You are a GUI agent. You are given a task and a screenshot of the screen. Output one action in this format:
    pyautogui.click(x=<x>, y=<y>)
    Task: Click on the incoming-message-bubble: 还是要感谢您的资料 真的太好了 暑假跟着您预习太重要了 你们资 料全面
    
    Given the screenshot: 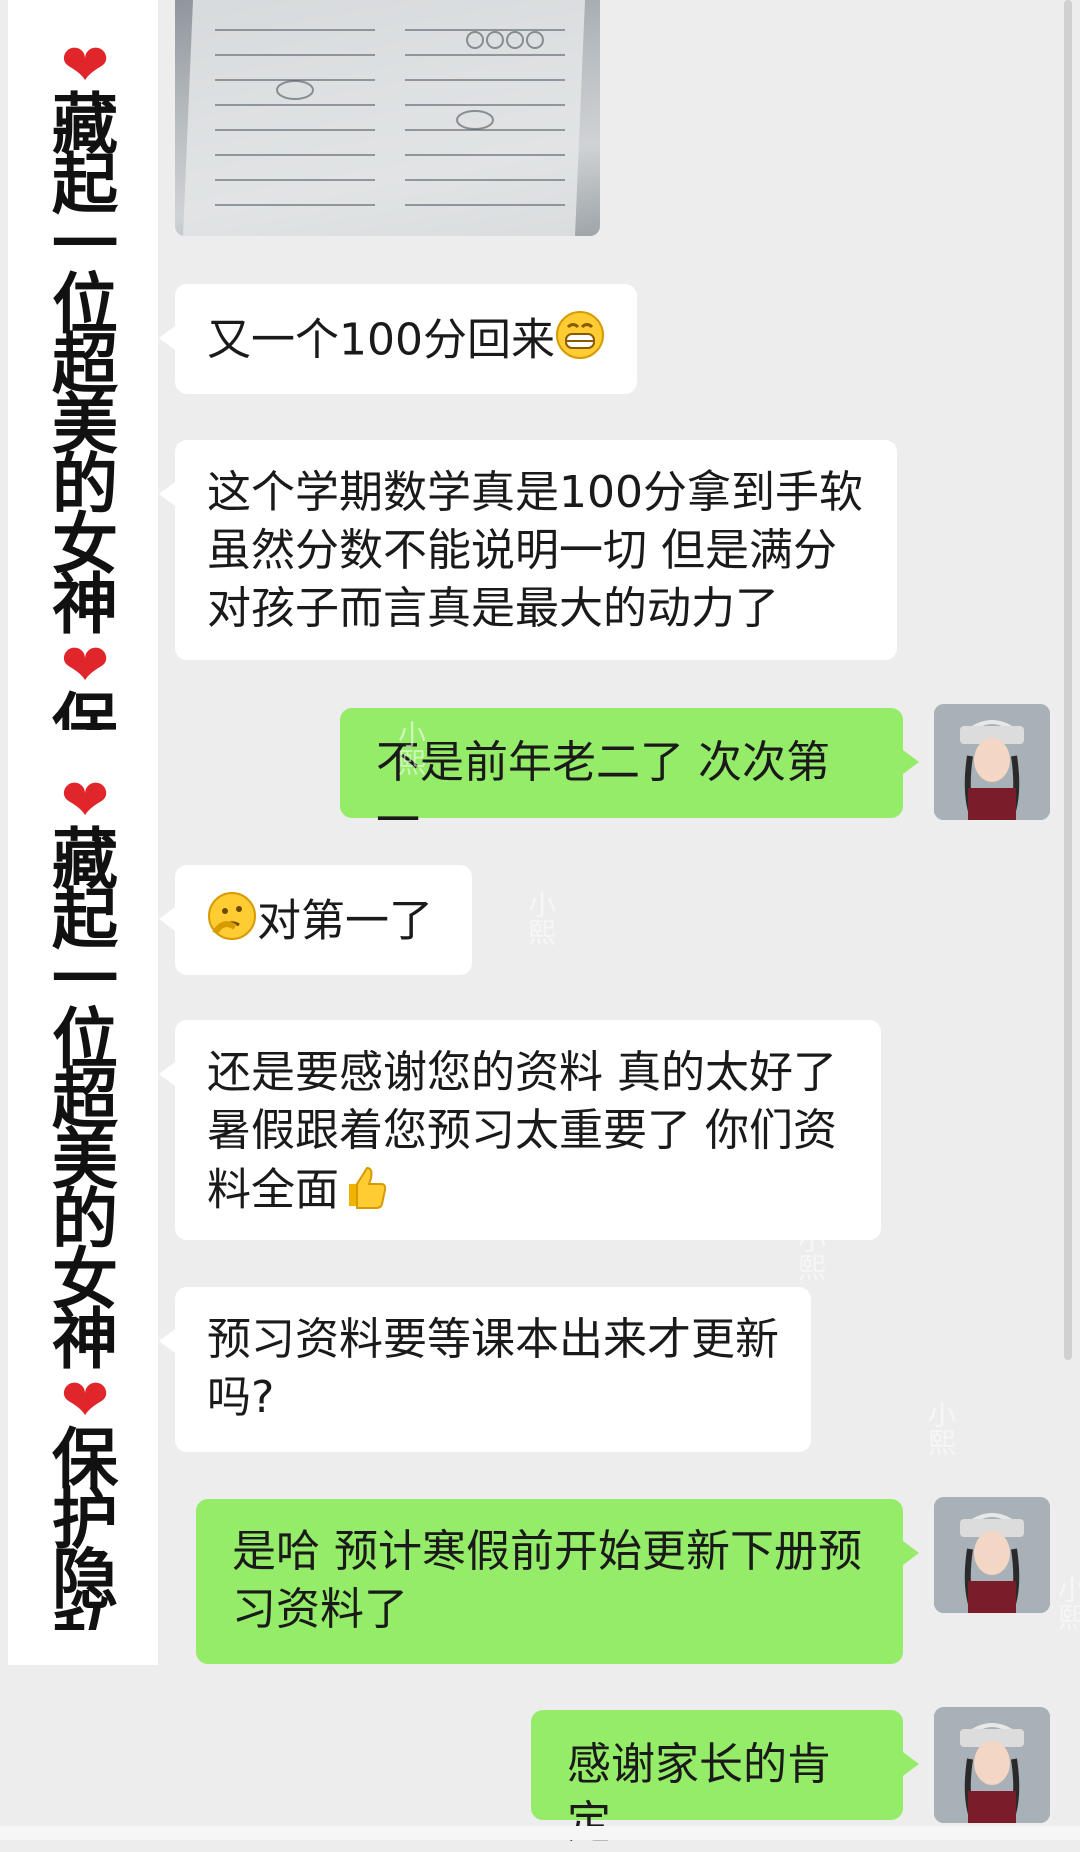 What is the action you would take?
    pyautogui.click(x=520, y=1130)
    